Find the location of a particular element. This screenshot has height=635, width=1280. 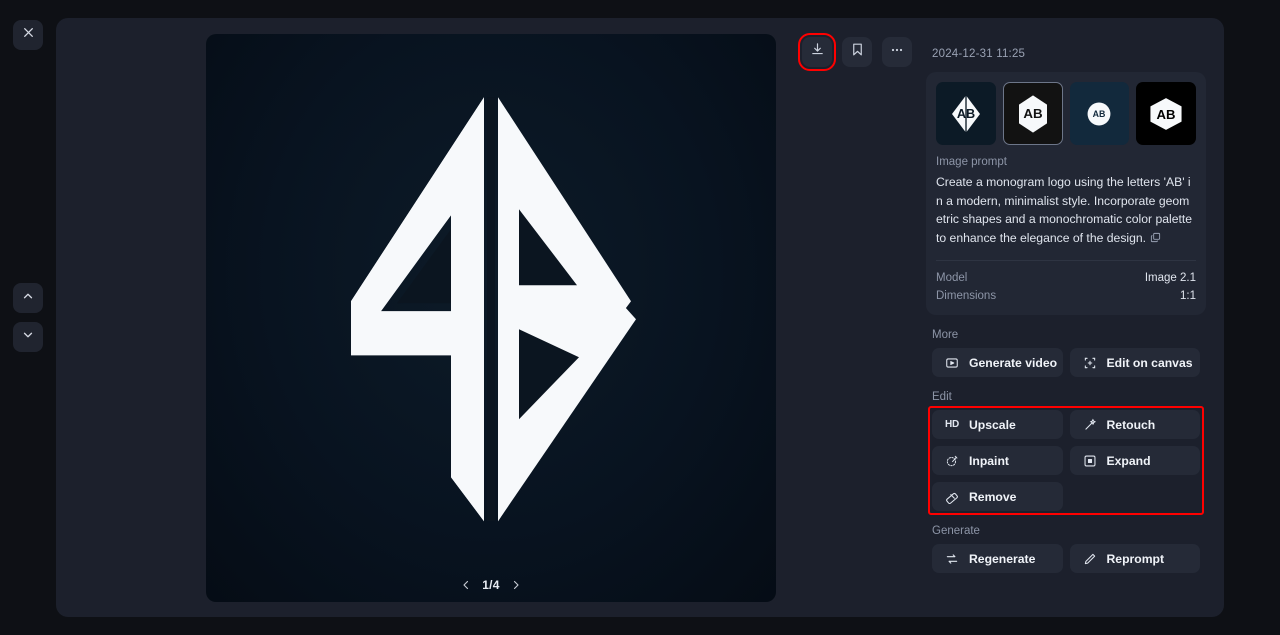

close-icon is located at coordinates (28, 35).